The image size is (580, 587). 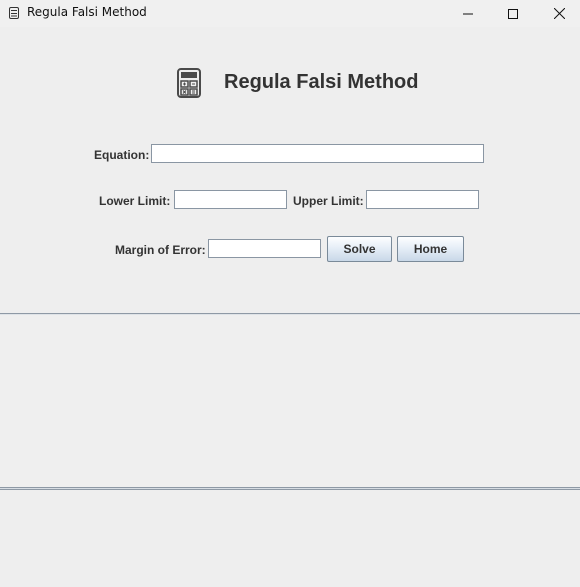 I want to click on page-title: Regula Falsi Method, so click(x=321, y=82).